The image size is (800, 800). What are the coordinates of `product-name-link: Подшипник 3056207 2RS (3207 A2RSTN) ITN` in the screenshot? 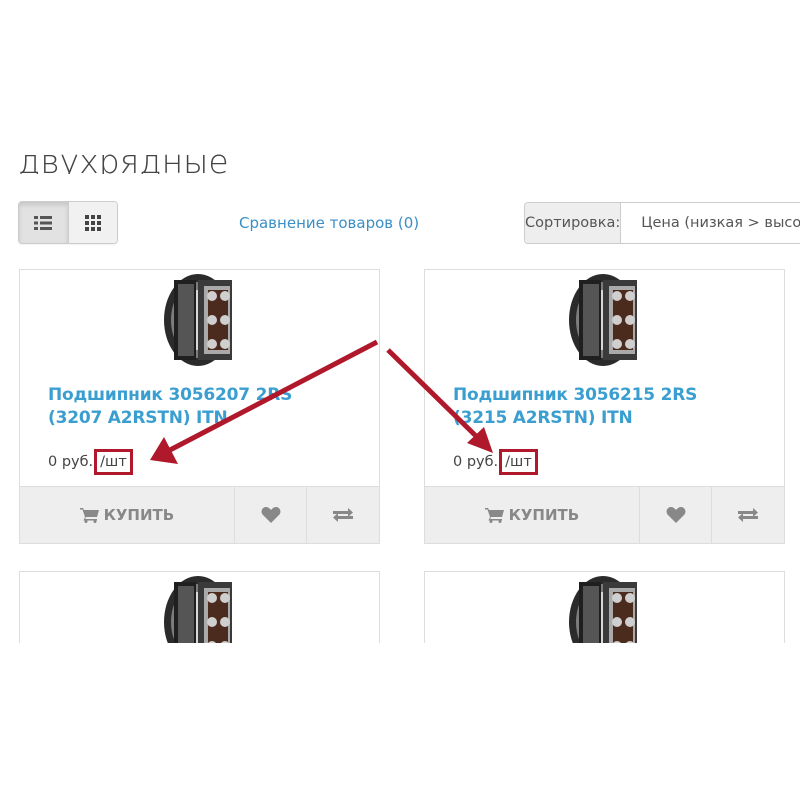 It's located at (198, 407).